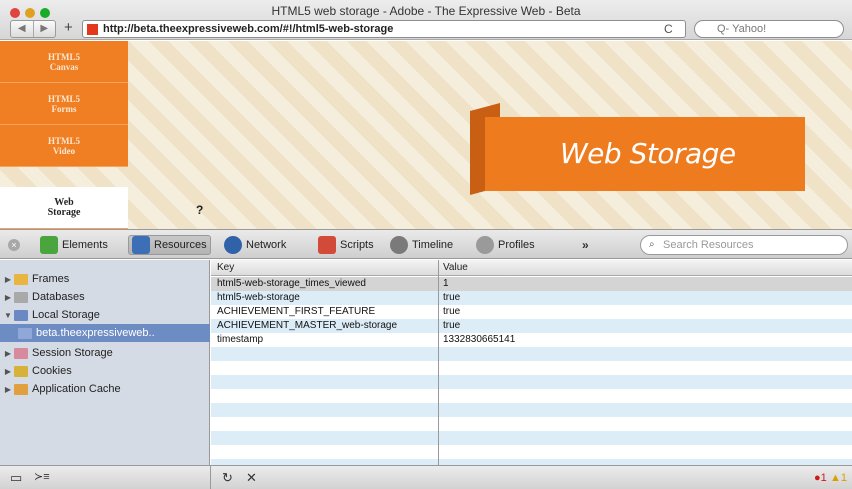  What do you see at coordinates (92, 29) in the screenshot?
I see `adobe-favicon-icon` at bounding box center [92, 29].